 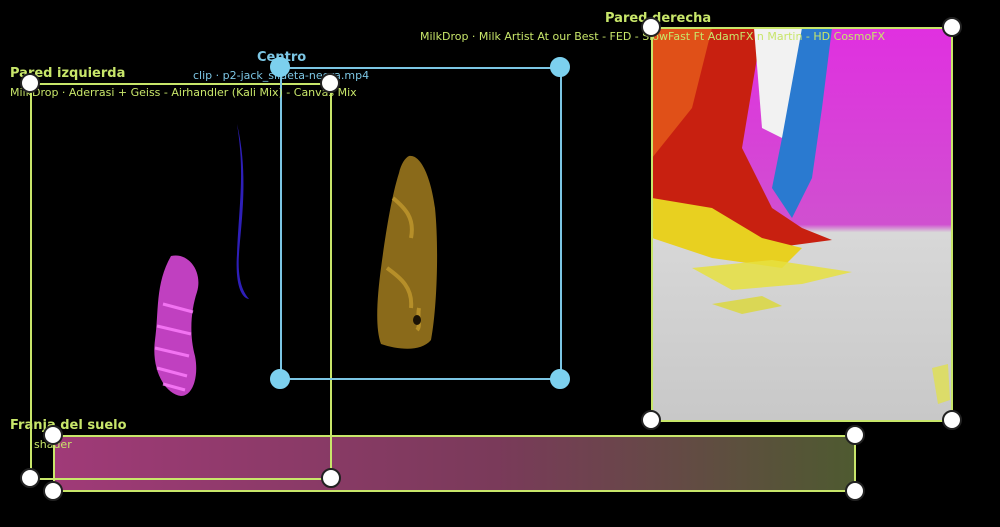 I want to click on center-handle-top-left, so click(x=280, y=67).